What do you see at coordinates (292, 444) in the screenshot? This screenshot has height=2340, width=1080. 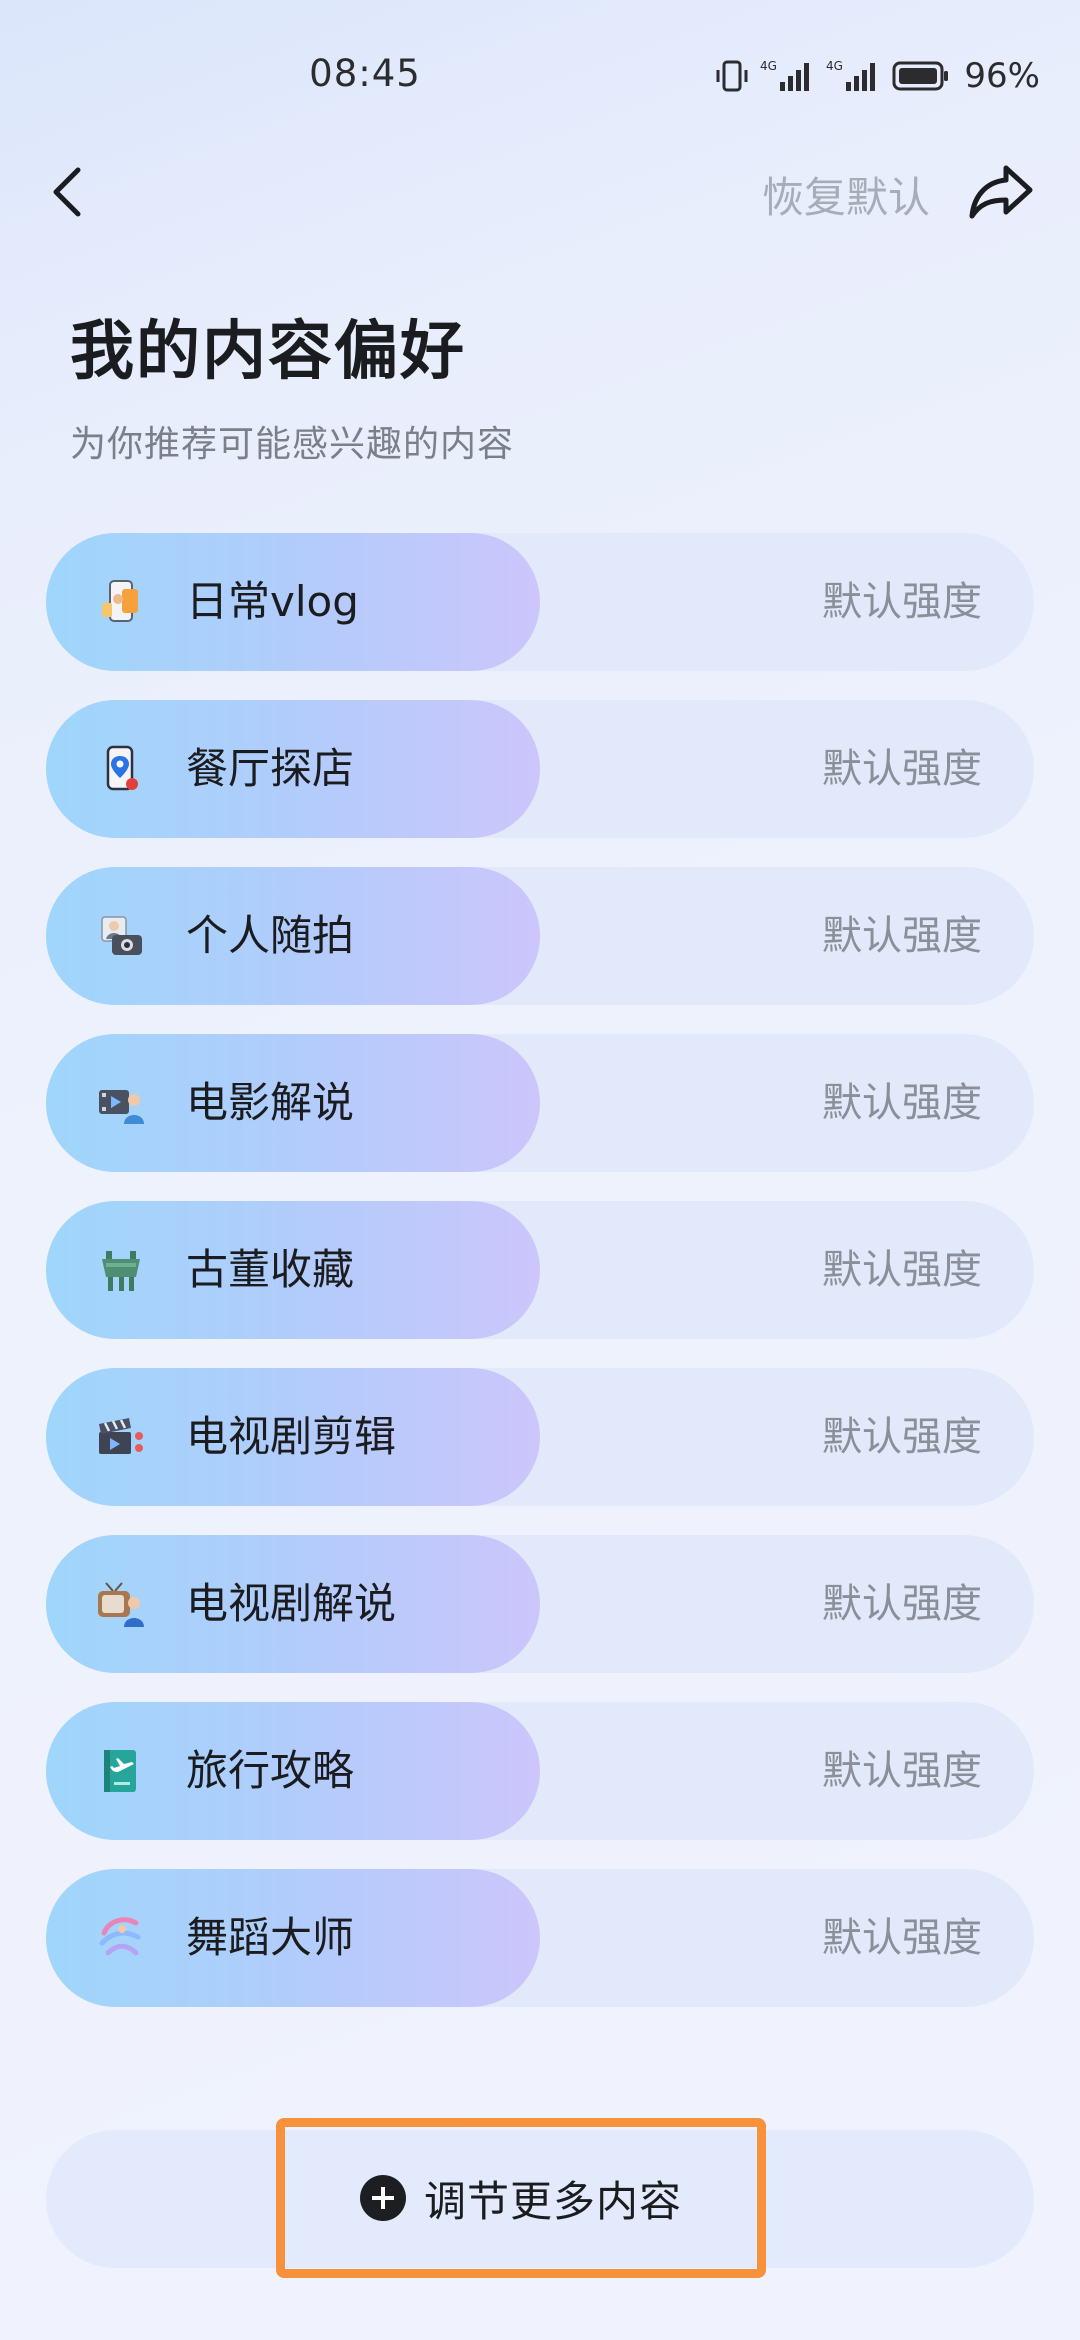 I see `page-subtitle: 为你推荐可能感兴趣的内容` at bounding box center [292, 444].